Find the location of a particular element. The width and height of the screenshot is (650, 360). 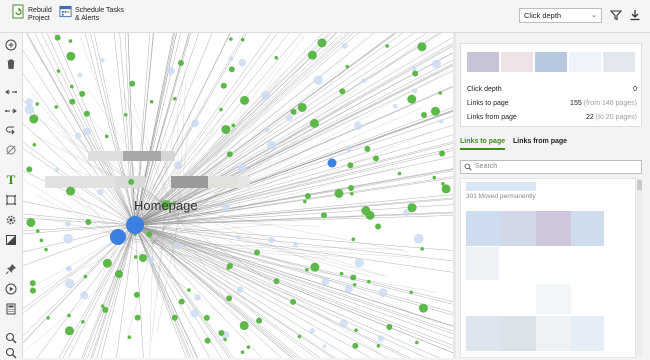

hide-button is located at coordinates (11, 150).